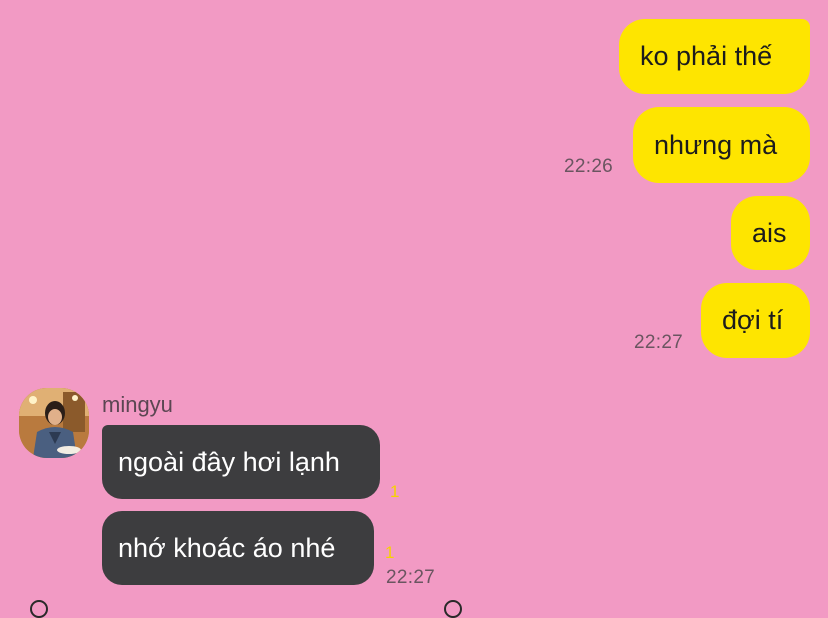 Image resolution: width=828 pixels, height=618 pixels. I want to click on message-text: nhưng mà, so click(716, 144).